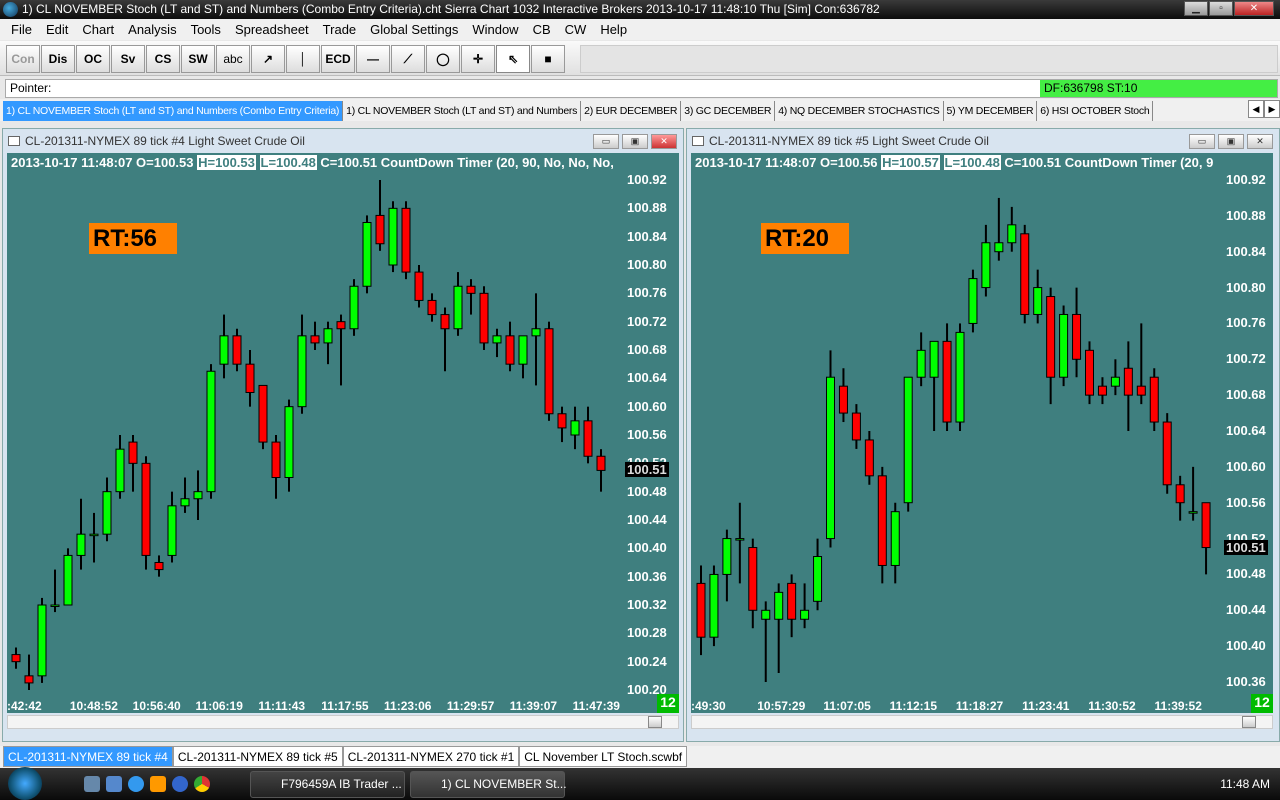 The image size is (1280, 800). Describe the element at coordinates (114, 784) in the screenshot. I see `switch-windows-icon` at that location.